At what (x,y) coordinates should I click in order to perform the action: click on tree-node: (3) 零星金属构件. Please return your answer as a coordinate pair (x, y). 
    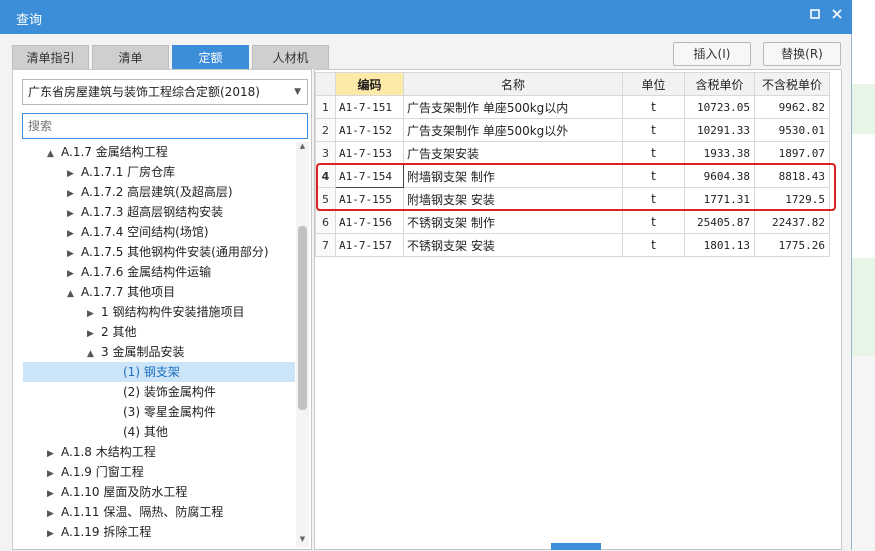
    Looking at the image, I should click on (169, 412).